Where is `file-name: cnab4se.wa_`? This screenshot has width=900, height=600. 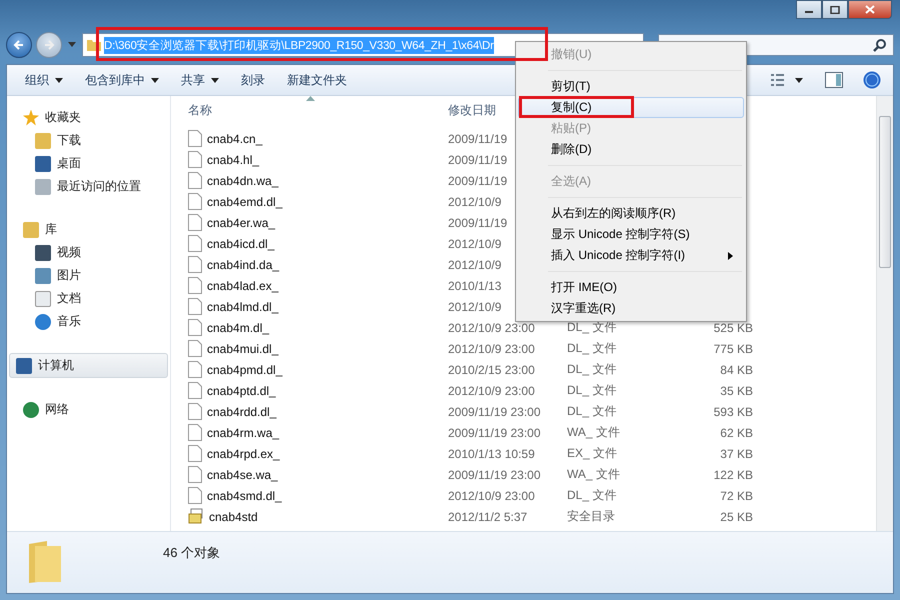 file-name: cnab4se.wa_ is located at coordinates (242, 475).